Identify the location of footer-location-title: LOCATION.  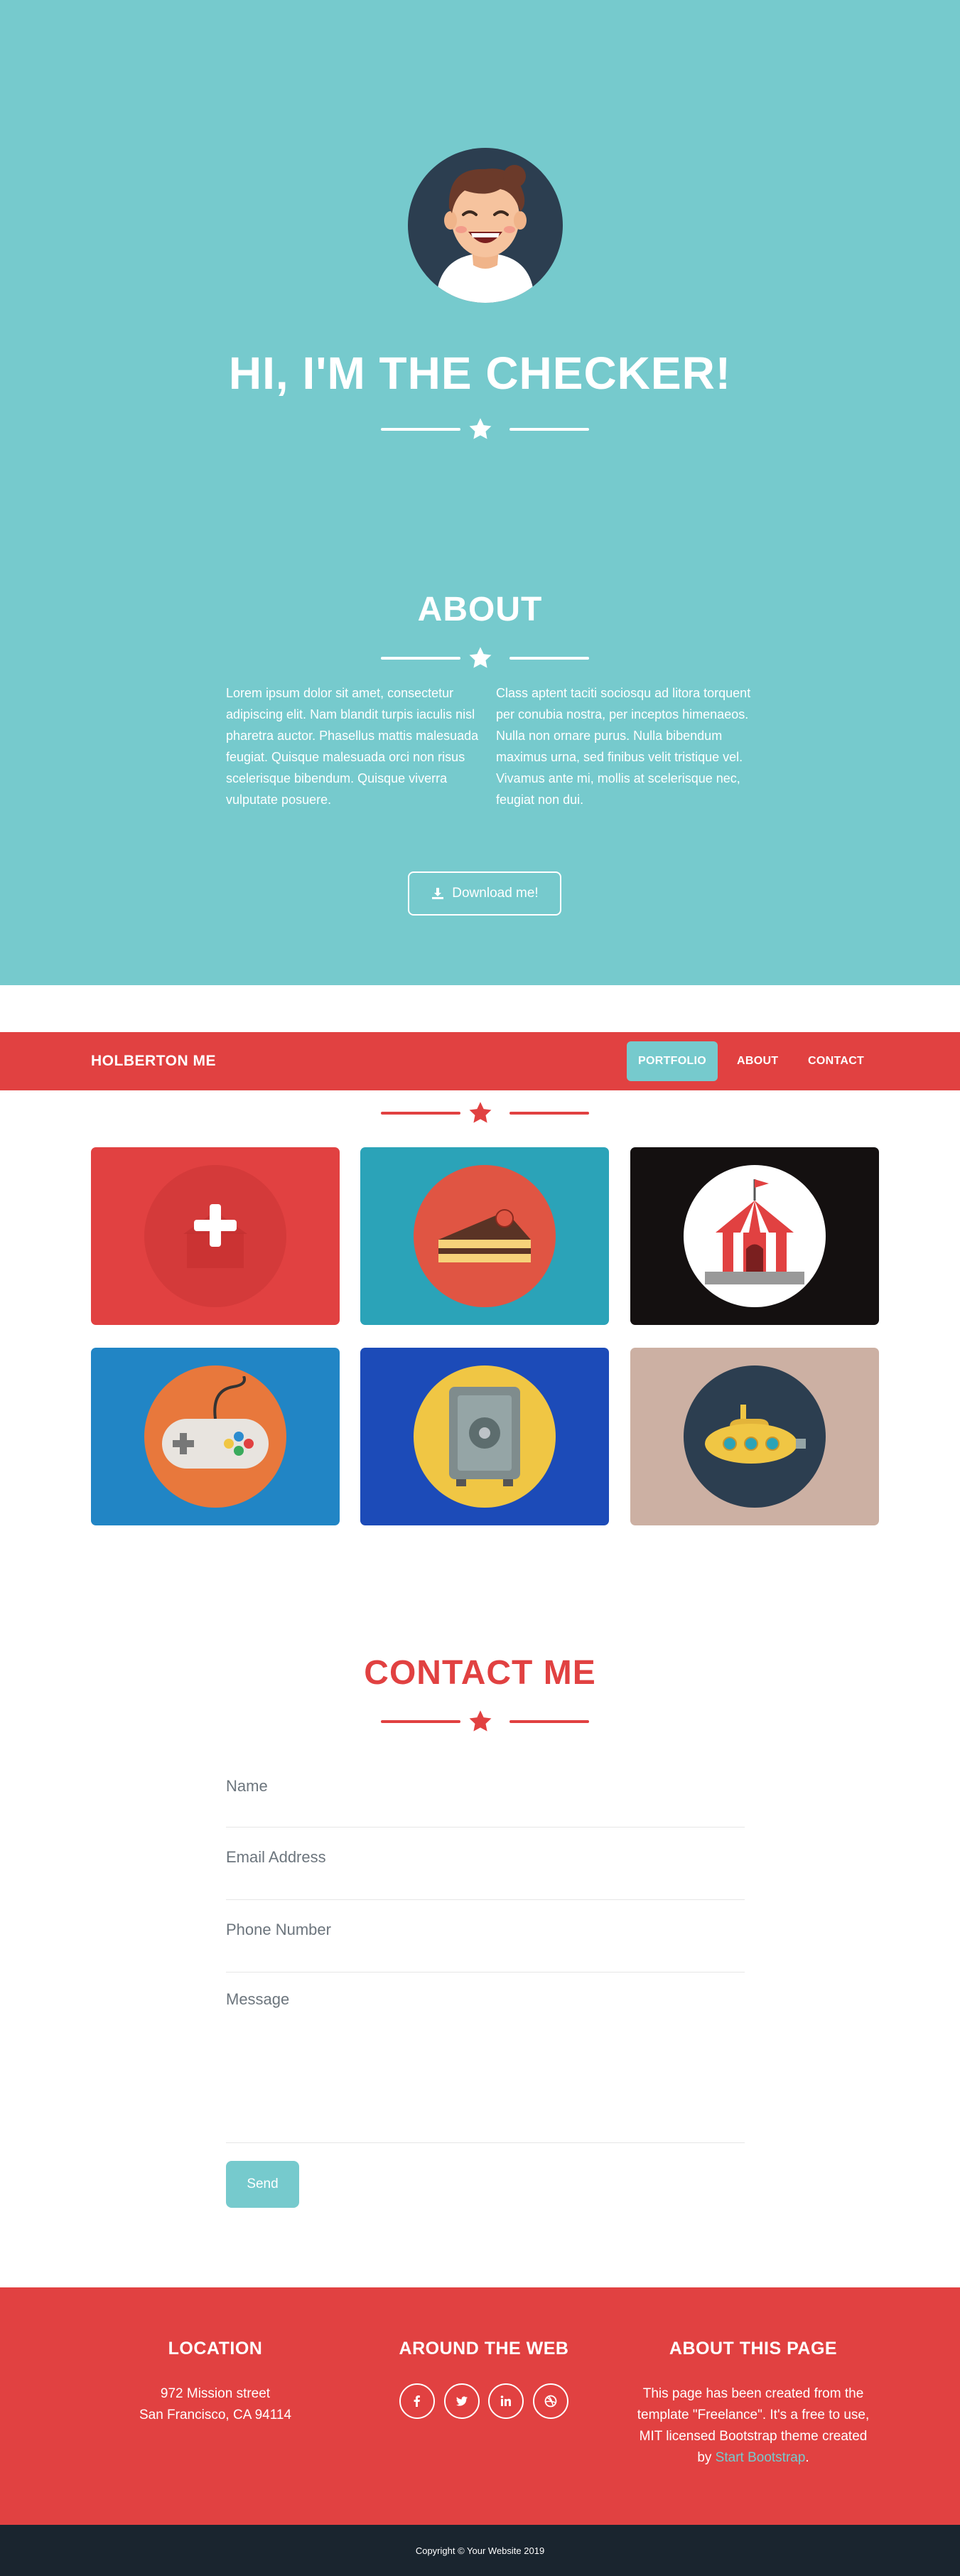
(215, 2348).